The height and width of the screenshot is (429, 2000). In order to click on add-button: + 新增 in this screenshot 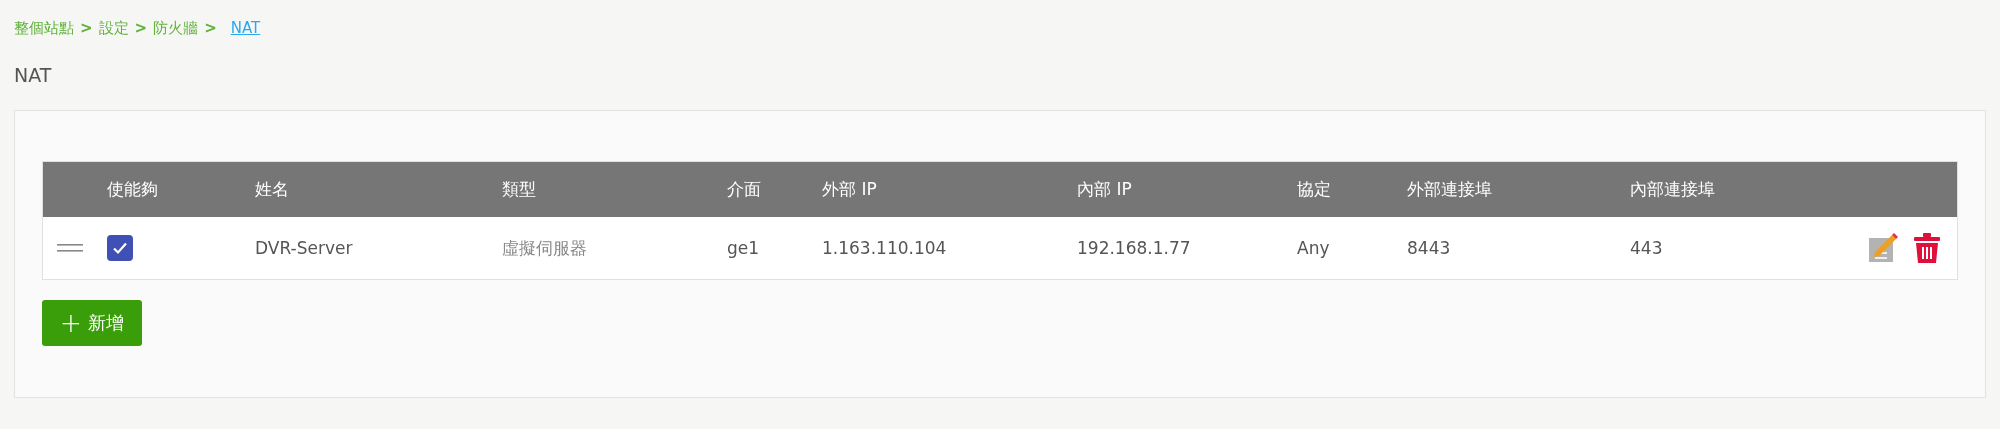, I will do `click(92, 323)`.